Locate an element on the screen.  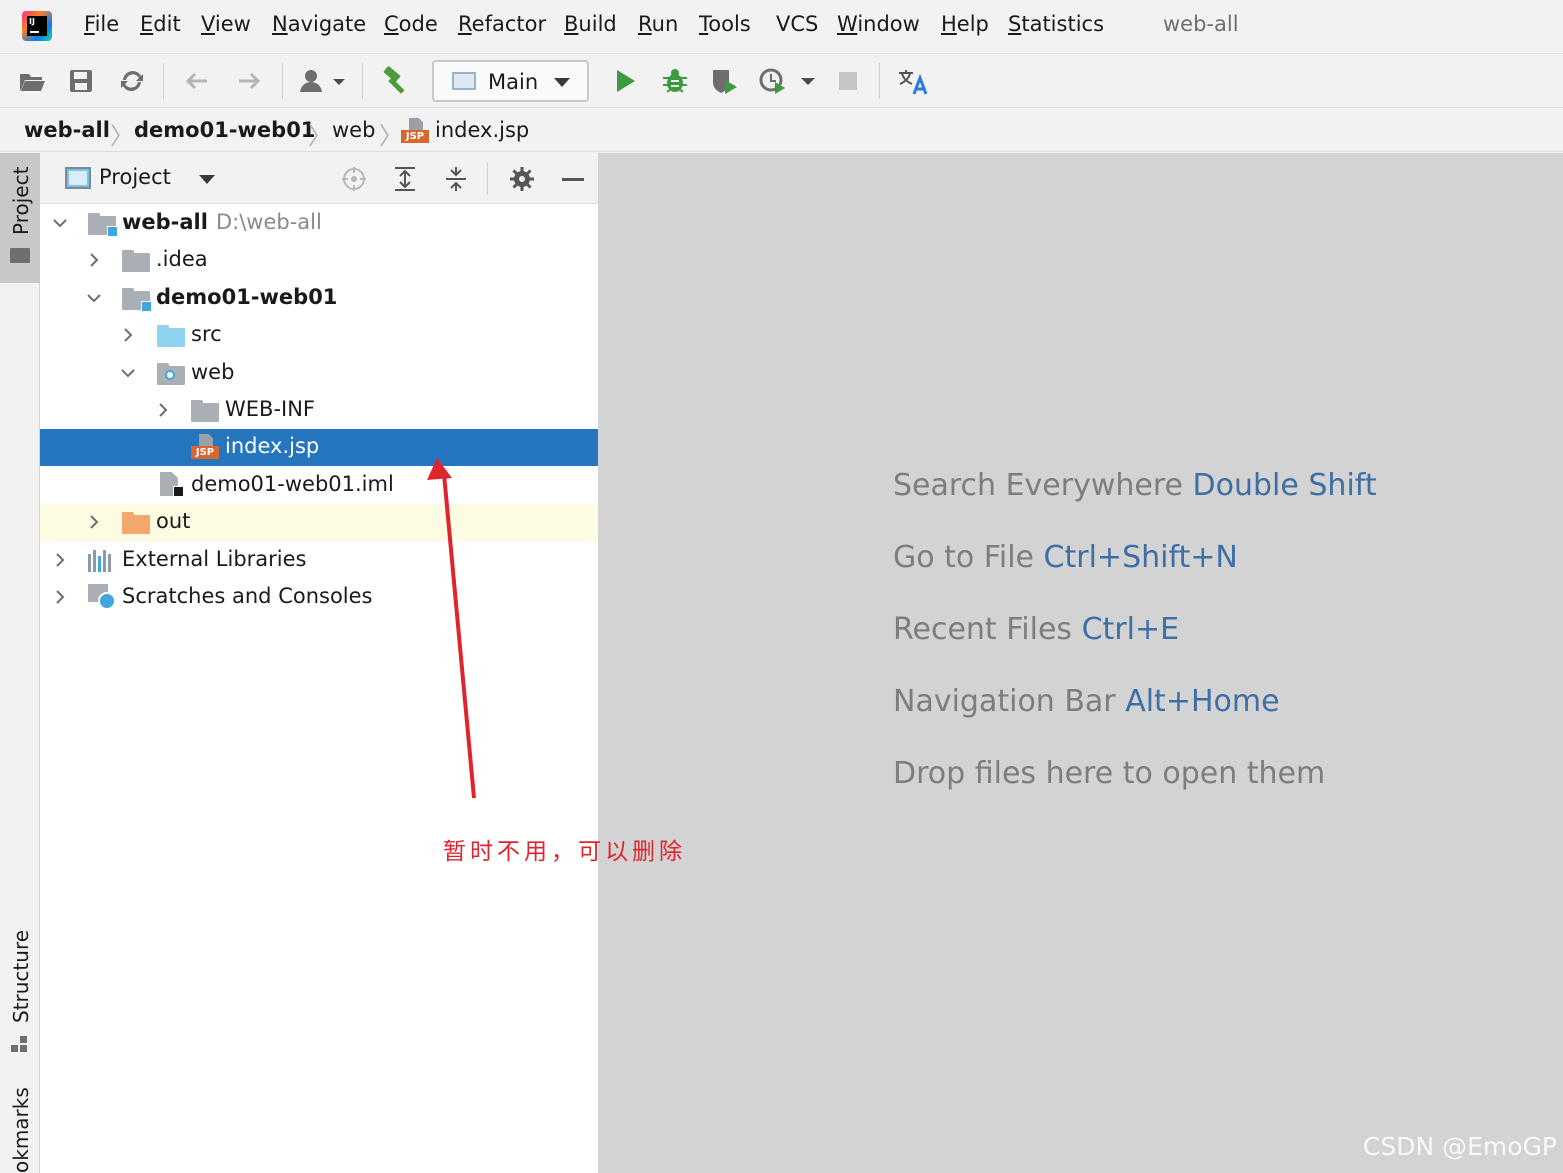
menu-view: View is located at coordinates (226, 24).